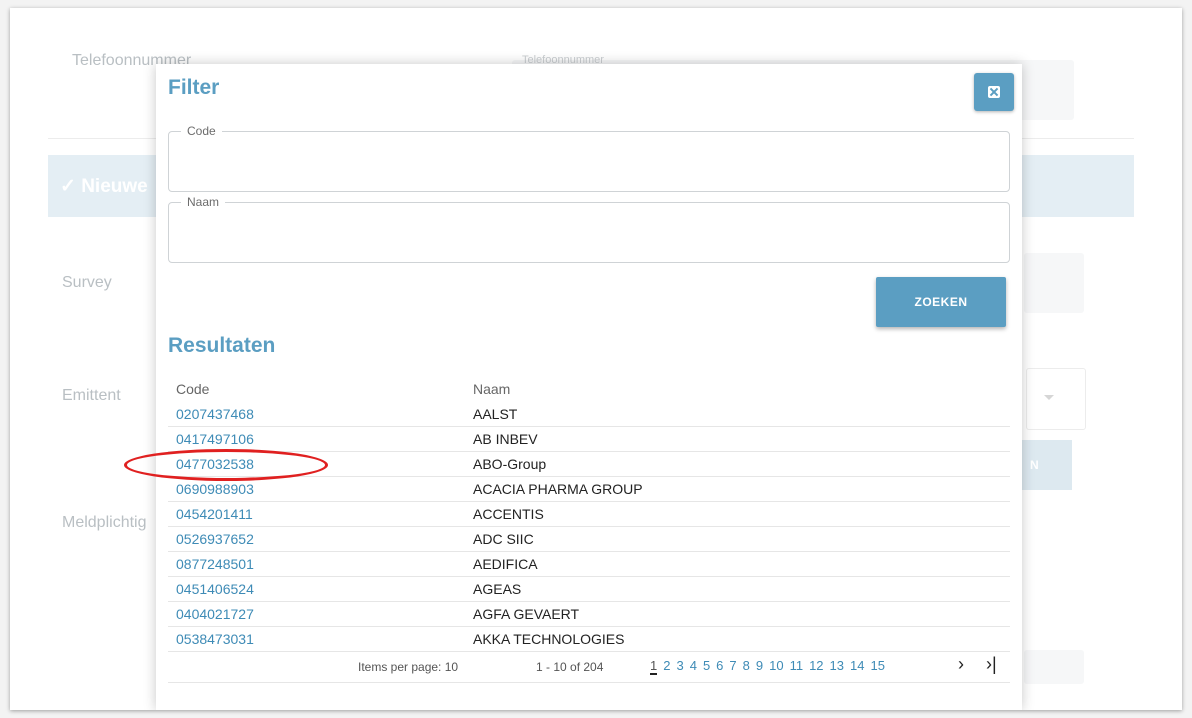 Image resolution: width=1192 pixels, height=718 pixels. What do you see at coordinates (215, 564) in the screenshot?
I see `row-code-link: 0877248501` at bounding box center [215, 564].